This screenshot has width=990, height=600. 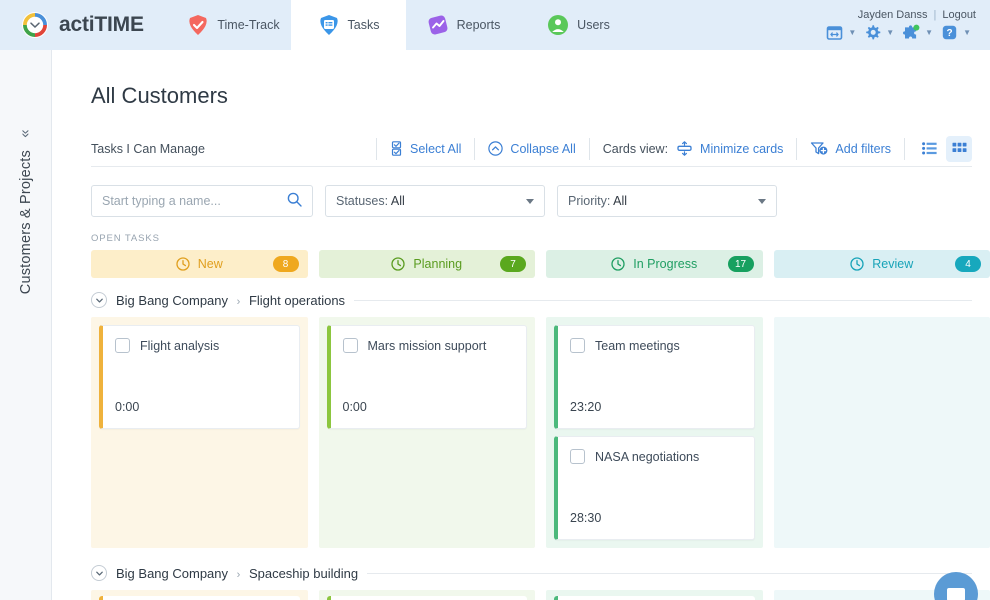 I want to click on task-card: Flight analysis 0:00, so click(x=199, y=377).